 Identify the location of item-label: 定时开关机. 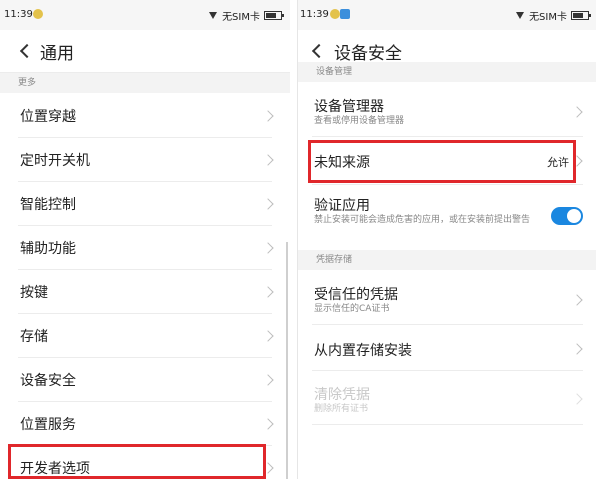
(55, 161).